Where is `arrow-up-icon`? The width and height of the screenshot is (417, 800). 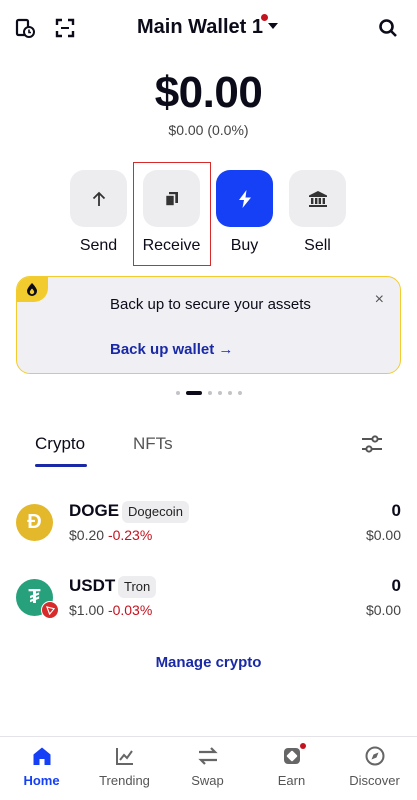
arrow-up-icon is located at coordinates (98, 198).